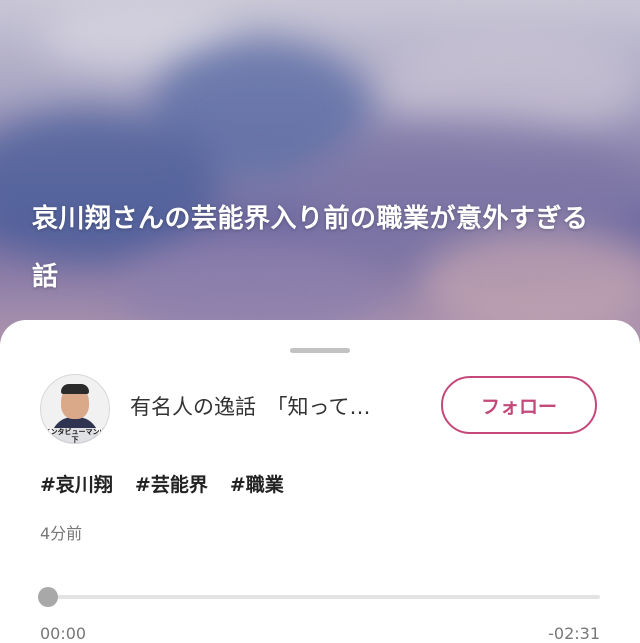  I want to click on tag: #職業, so click(257, 483).